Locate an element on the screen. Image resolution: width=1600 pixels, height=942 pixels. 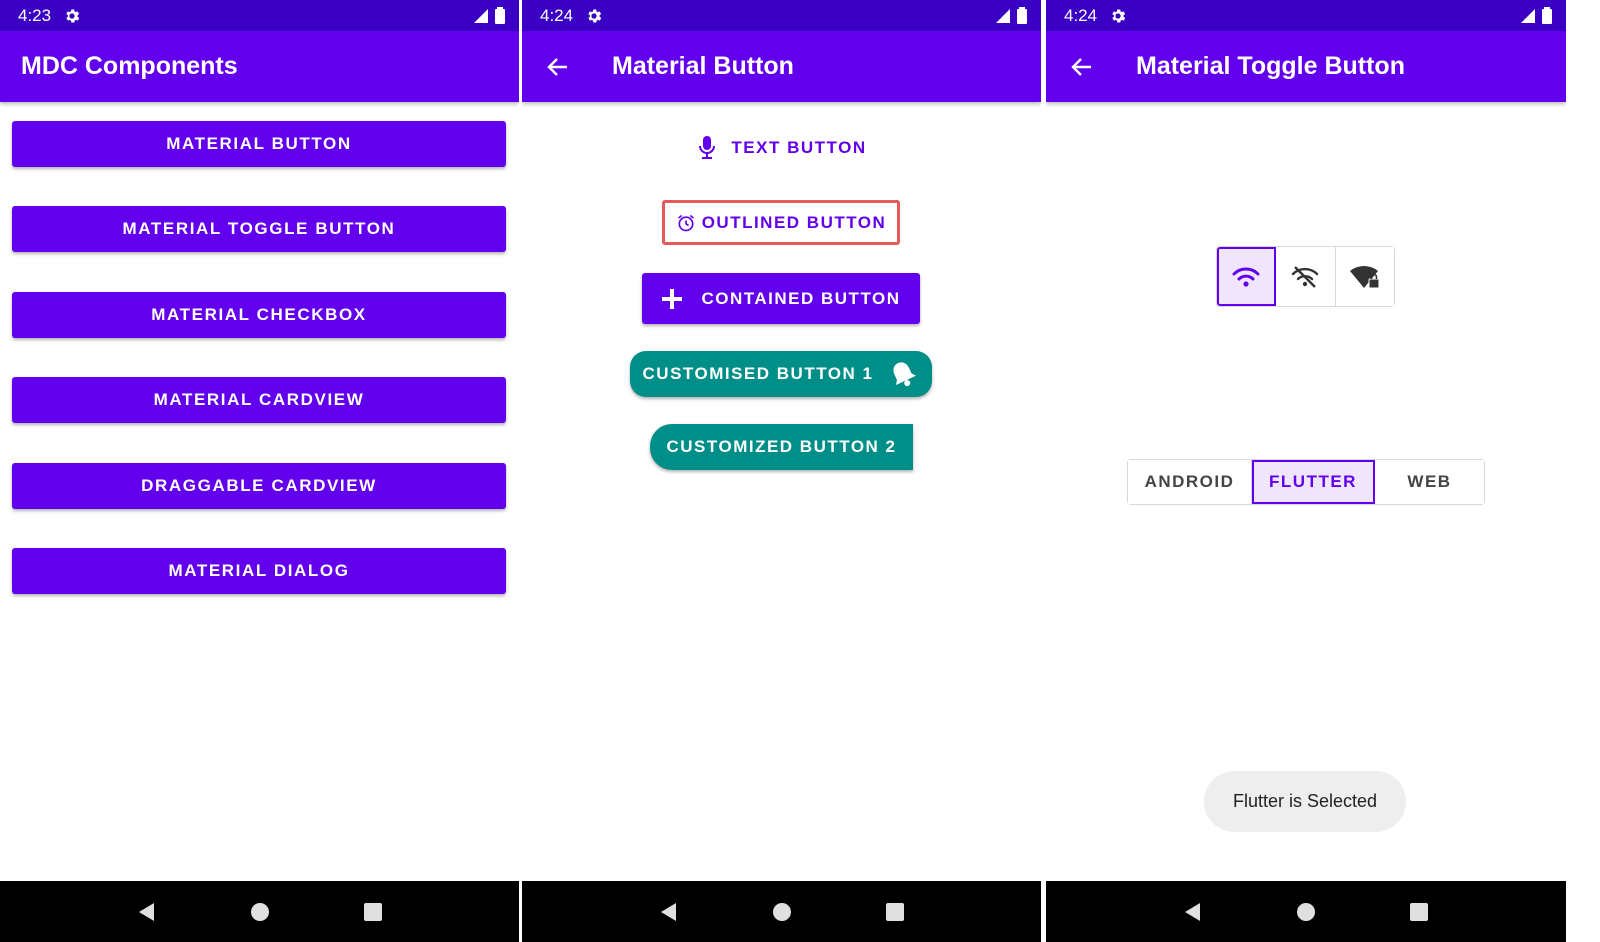
wifi-icon is located at coordinates (1246, 277).